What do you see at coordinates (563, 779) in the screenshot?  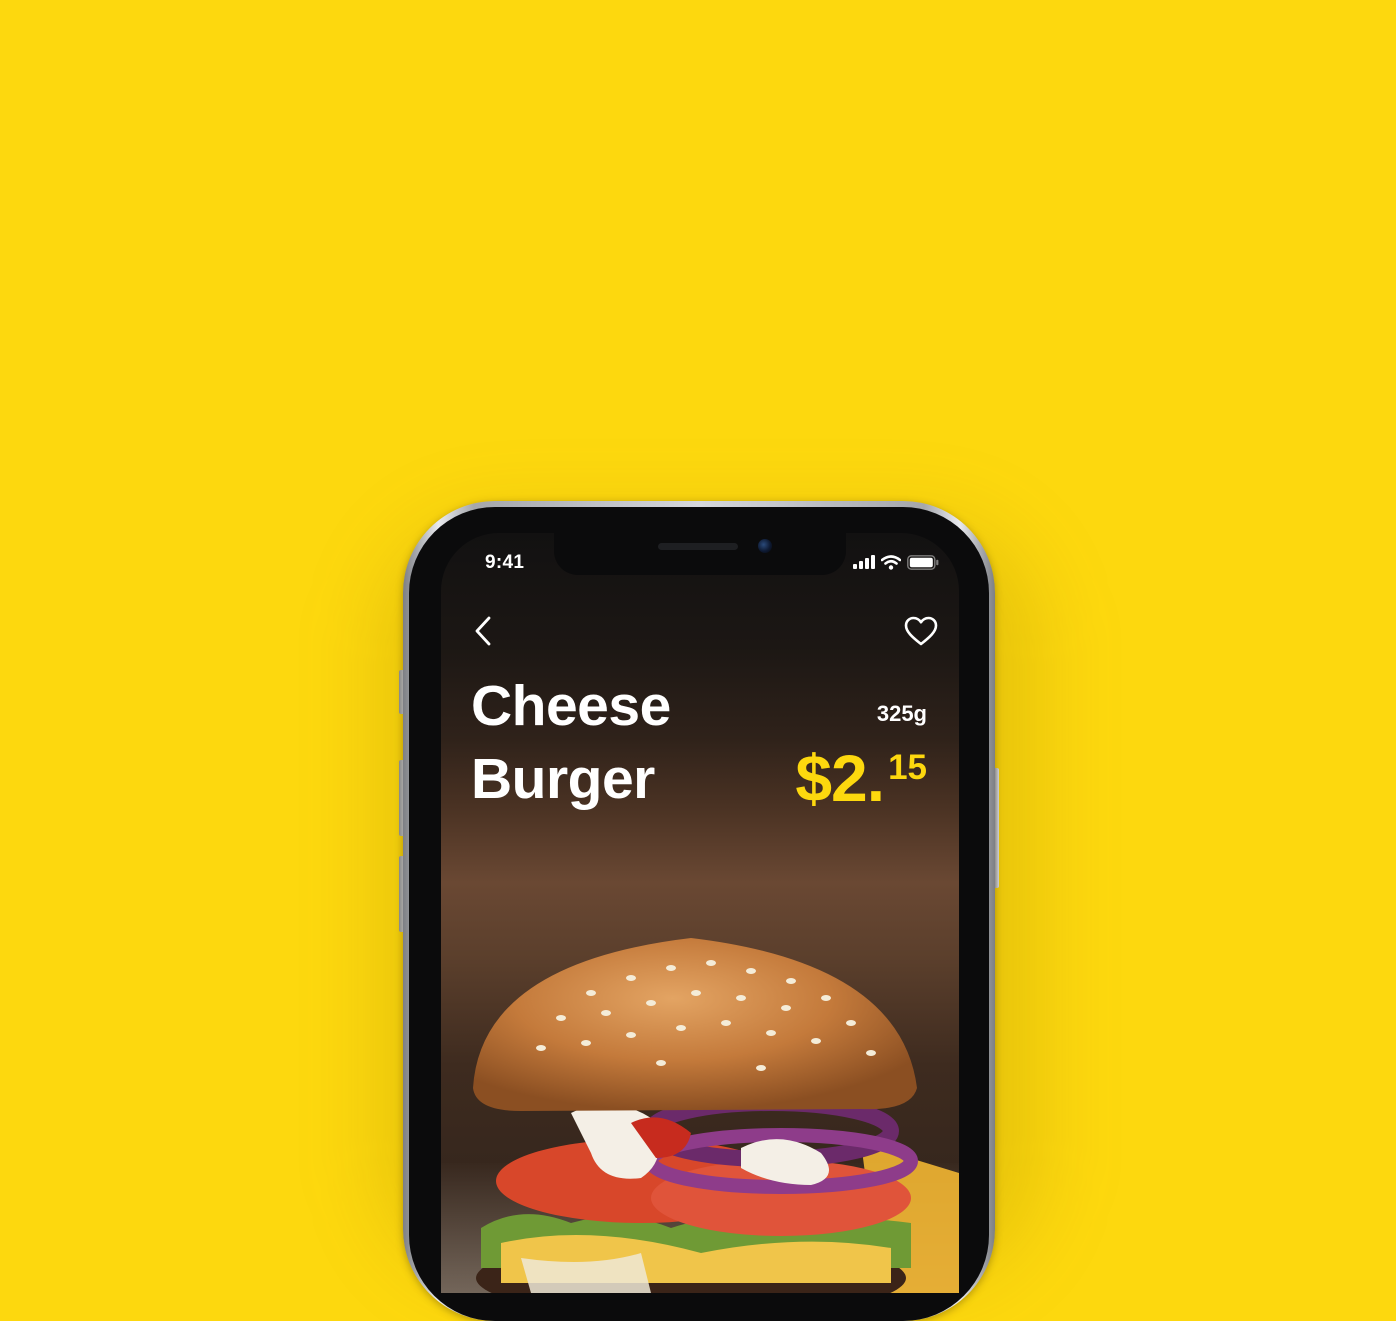 I see `product-title-line2: Burger` at bounding box center [563, 779].